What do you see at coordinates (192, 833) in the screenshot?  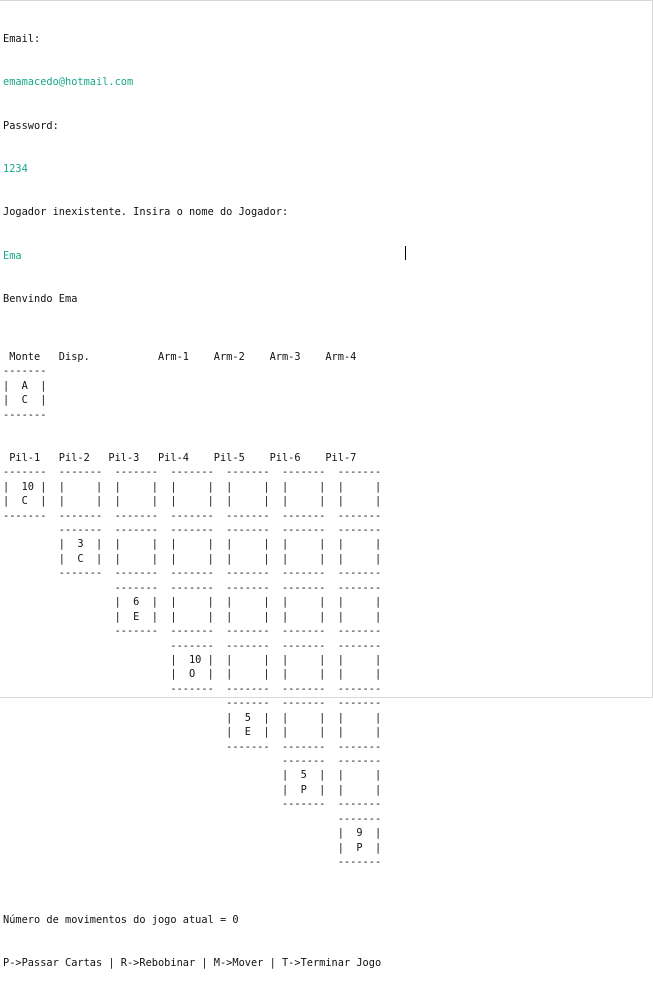 I see `board-line: | 9 |` at bounding box center [192, 833].